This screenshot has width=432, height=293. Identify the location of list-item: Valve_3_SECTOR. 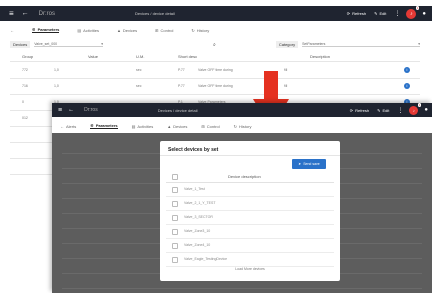
(250, 218).